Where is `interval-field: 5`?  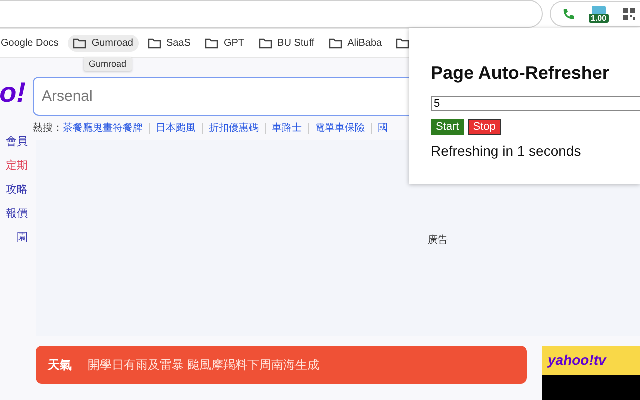 interval-field: 5 is located at coordinates (535, 103).